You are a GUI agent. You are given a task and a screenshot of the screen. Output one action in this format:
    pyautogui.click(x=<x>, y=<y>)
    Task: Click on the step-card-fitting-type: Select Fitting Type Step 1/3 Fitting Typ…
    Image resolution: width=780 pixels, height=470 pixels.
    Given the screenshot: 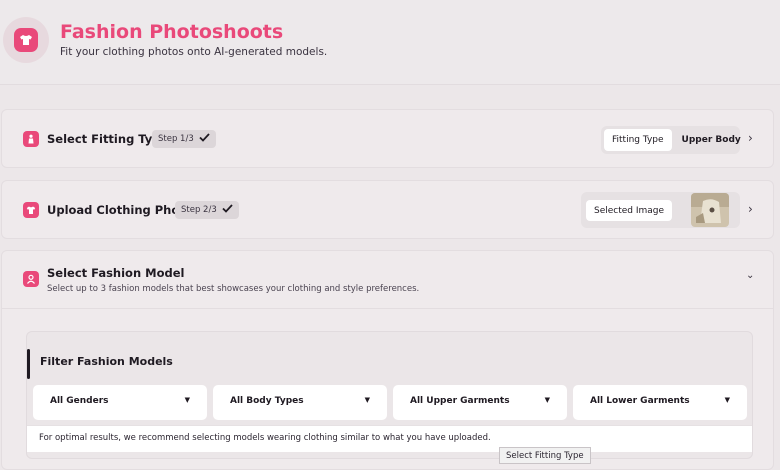 What is the action you would take?
    pyautogui.click(x=387, y=138)
    